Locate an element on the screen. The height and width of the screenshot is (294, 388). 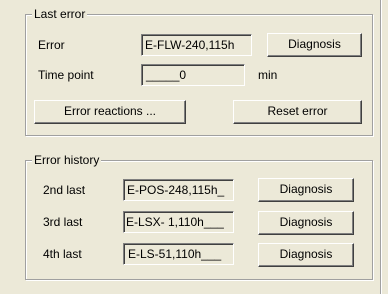
error-label: Error is located at coordinates (51, 45).